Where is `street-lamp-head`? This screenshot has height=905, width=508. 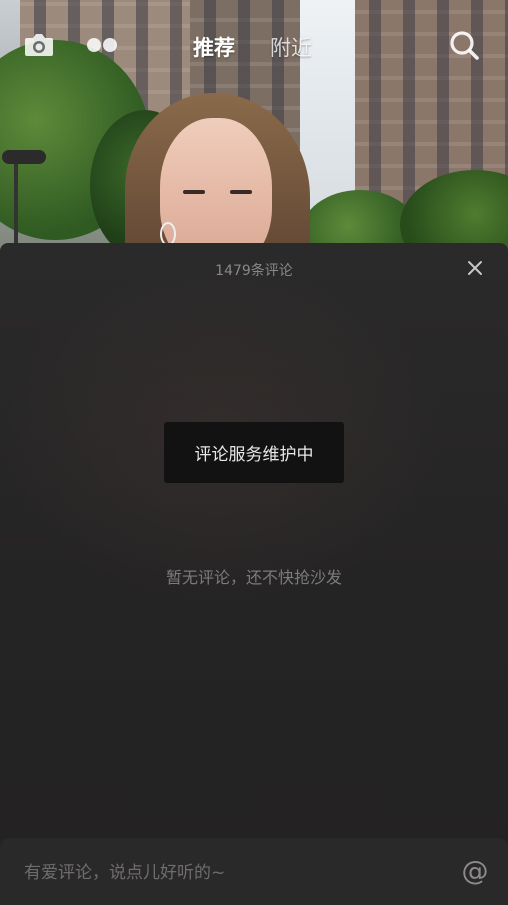 street-lamp-head is located at coordinates (24, 157).